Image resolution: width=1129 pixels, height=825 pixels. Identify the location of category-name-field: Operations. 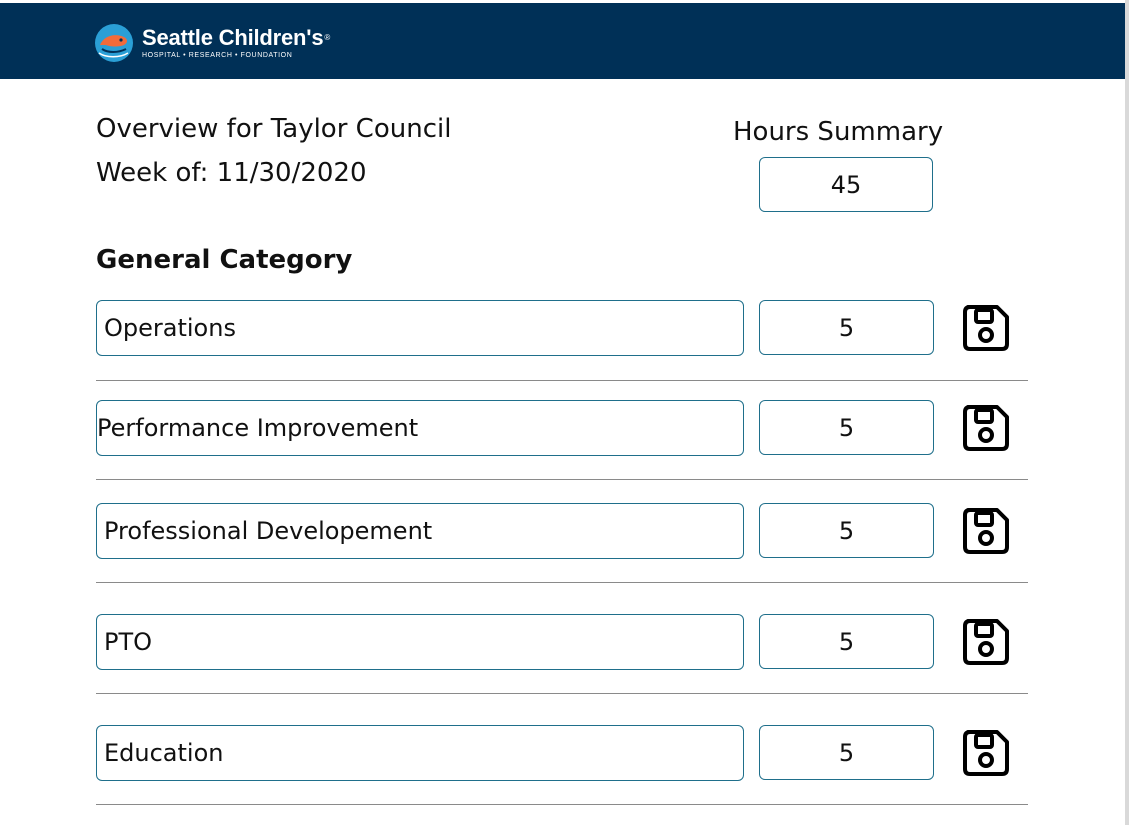
(420, 328).